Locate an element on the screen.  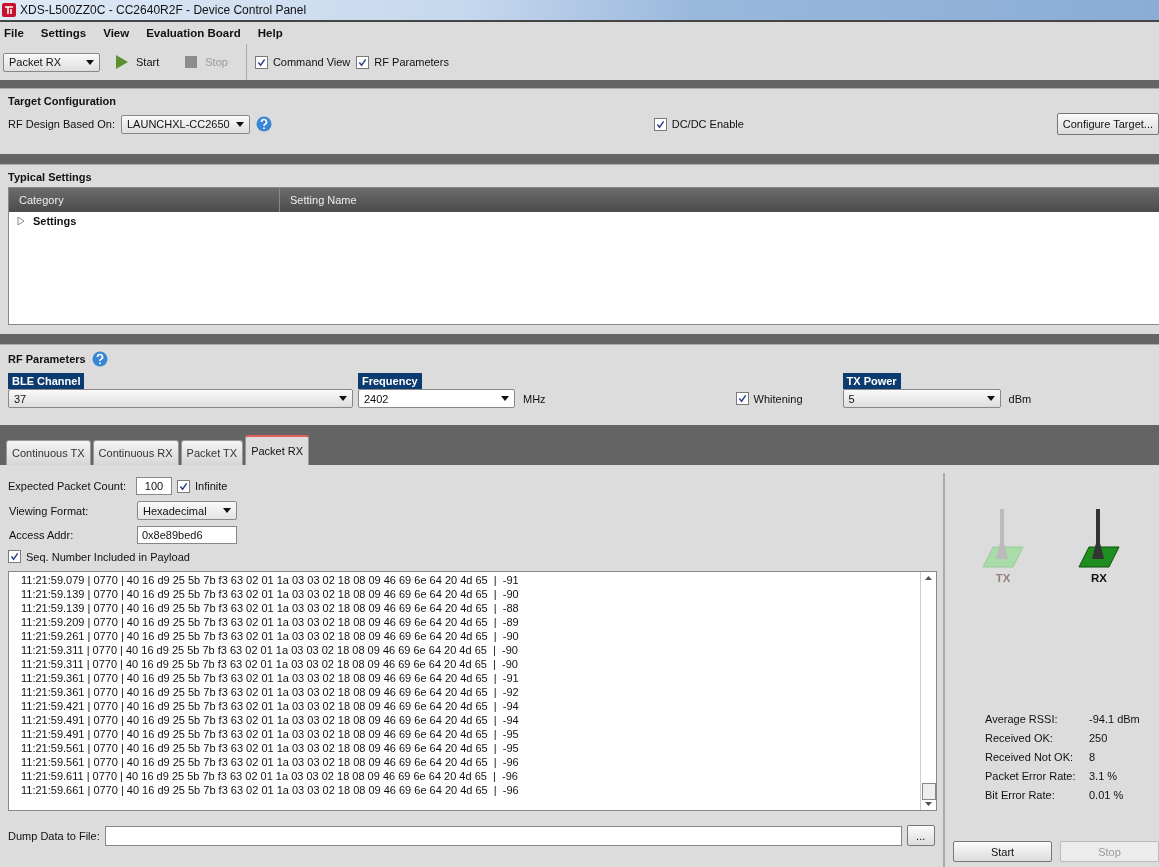
log-line: 11:21:59.139 | 0770 | 40 16 d9 25 5b 7b f3 63 02 01 1a 03 03 02 18 08 09 46 69 6e 64 20 4d 65 | -90 is located at coordinates (270, 594).